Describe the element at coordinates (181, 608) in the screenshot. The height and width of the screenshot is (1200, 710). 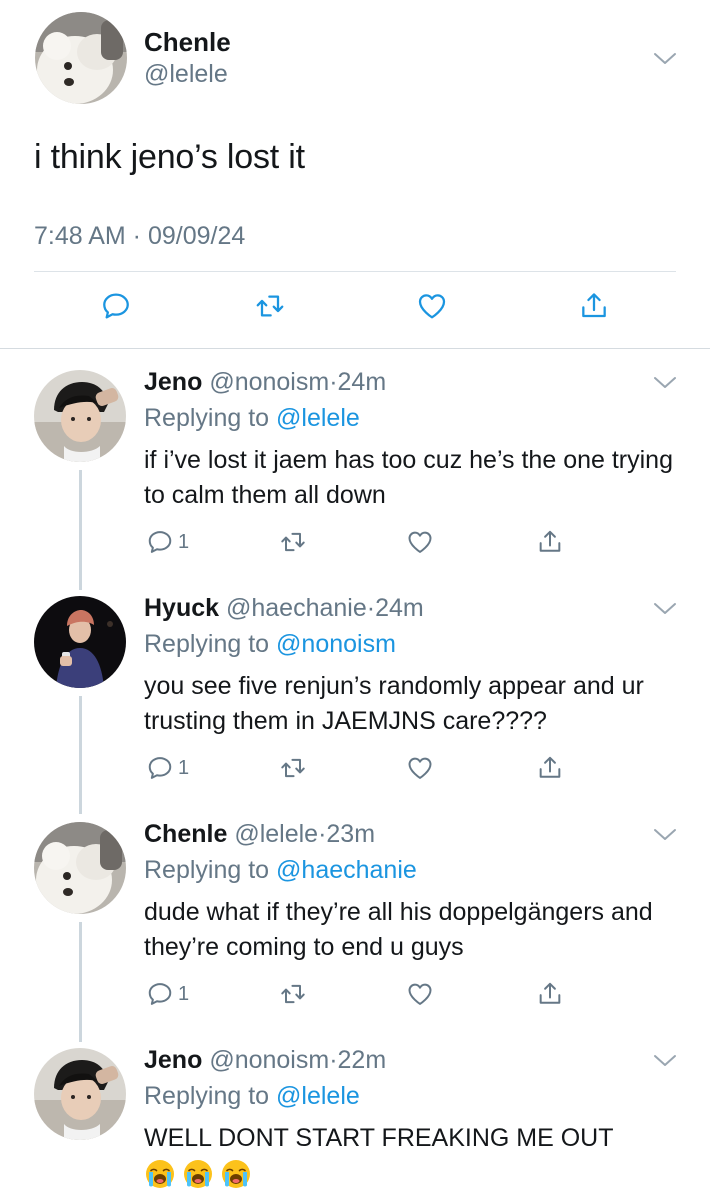
I see `author-name: Hyuck` at that location.